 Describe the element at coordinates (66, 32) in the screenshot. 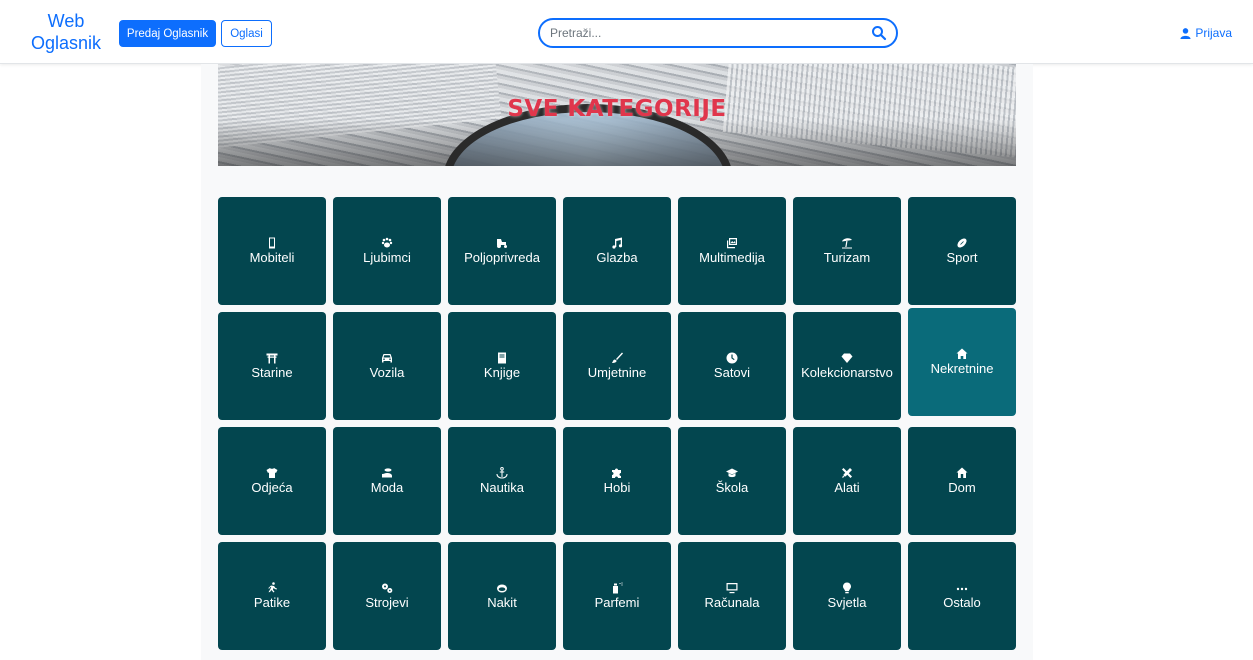

I see `brand-logo: Web Oglasnik` at that location.